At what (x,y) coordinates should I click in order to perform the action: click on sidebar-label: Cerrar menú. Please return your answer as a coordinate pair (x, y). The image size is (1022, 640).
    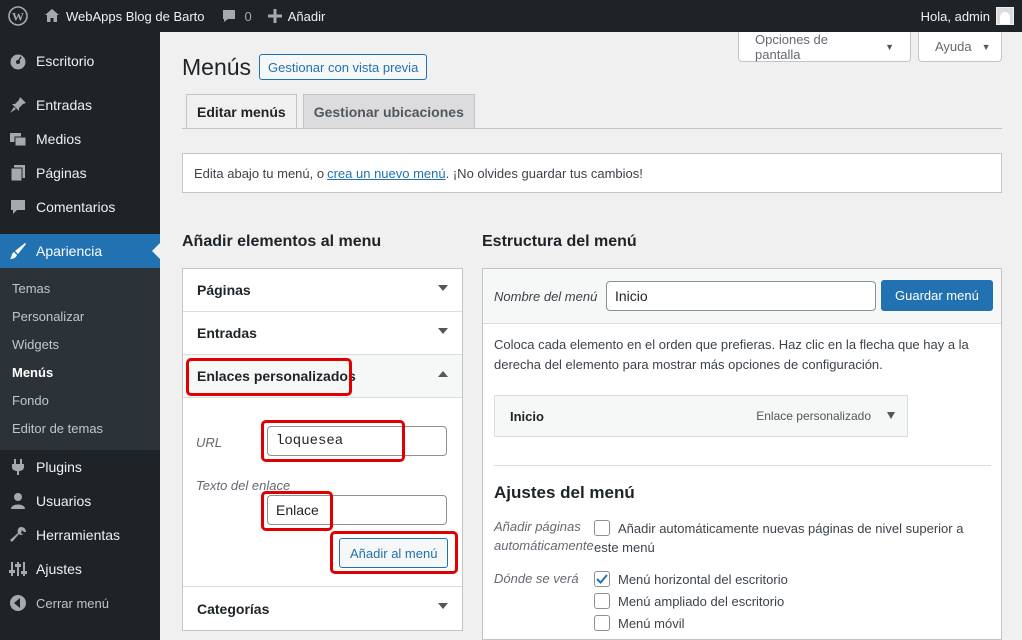
    Looking at the image, I should click on (72, 603).